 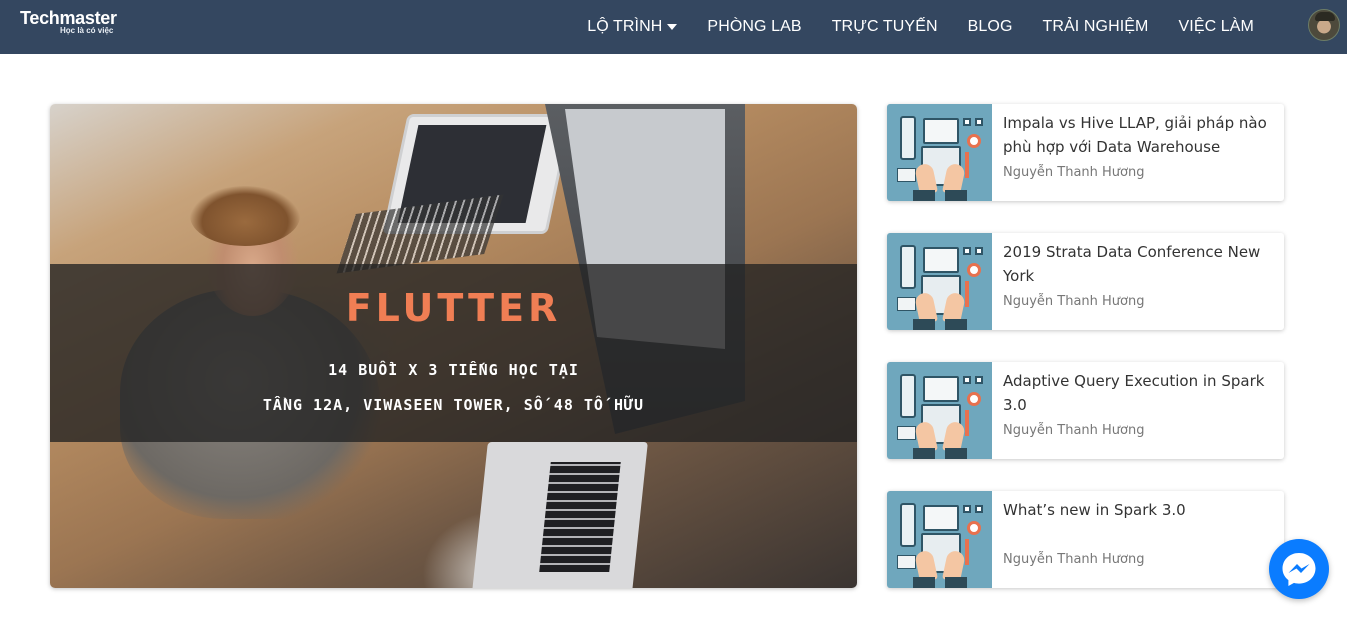 What do you see at coordinates (453, 405) in the screenshot?
I see `hero-subtitle-line2: TẦNG 12A, VIWASEEN TOWER, SỐ 48 TỐ HỮU` at bounding box center [453, 405].